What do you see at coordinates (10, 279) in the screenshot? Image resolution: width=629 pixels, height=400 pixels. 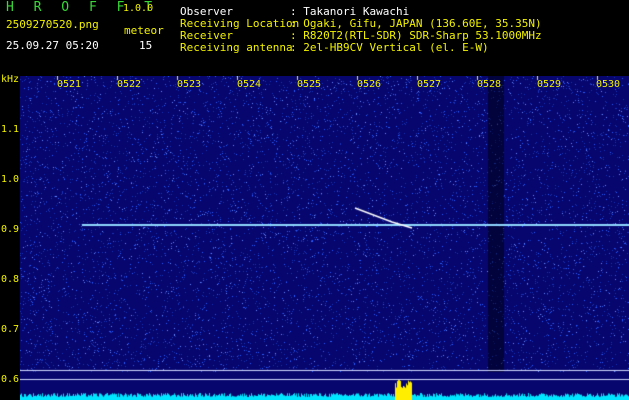 I see `frequency-tick-label: 0.8` at bounding box center [10, 279].